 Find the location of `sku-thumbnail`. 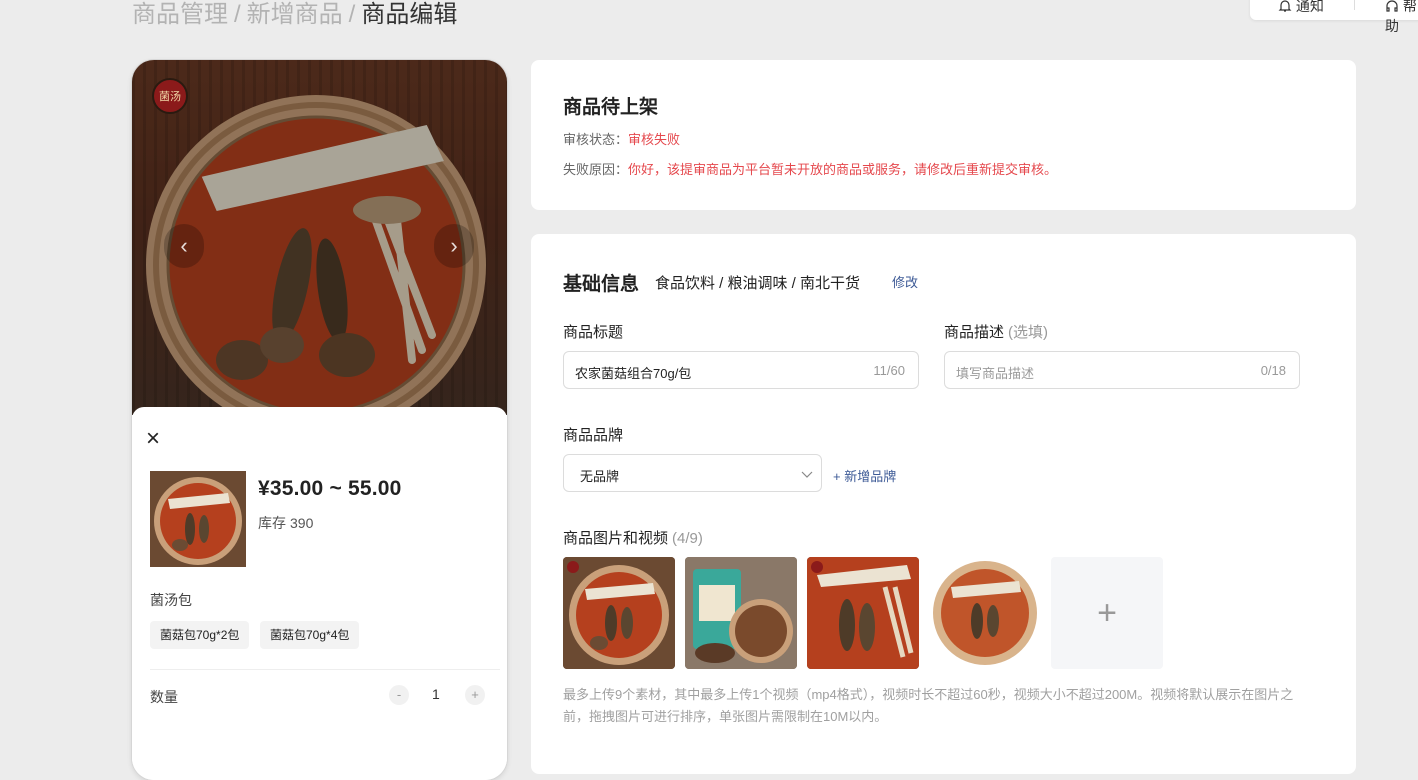

sku-thumbnail is located at coordinates (198, 519).